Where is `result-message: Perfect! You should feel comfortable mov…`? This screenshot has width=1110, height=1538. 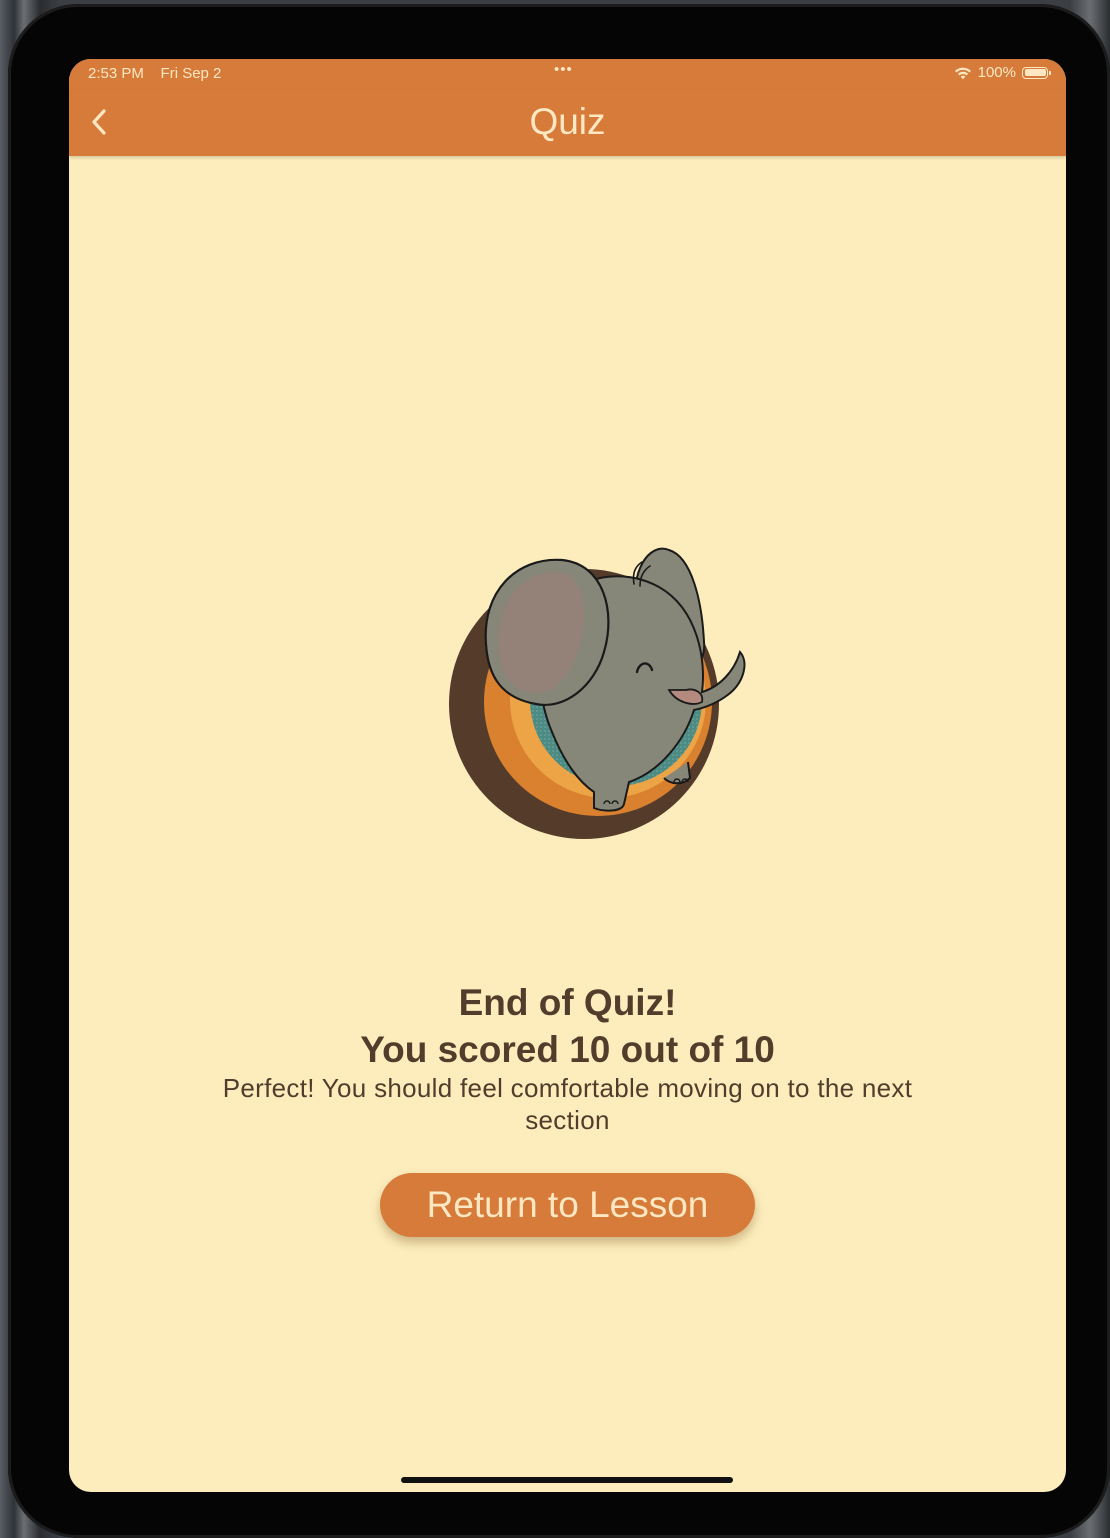 result-message: Perfect! You should feel comfortable mov… is located at coordinates (567, 1104).